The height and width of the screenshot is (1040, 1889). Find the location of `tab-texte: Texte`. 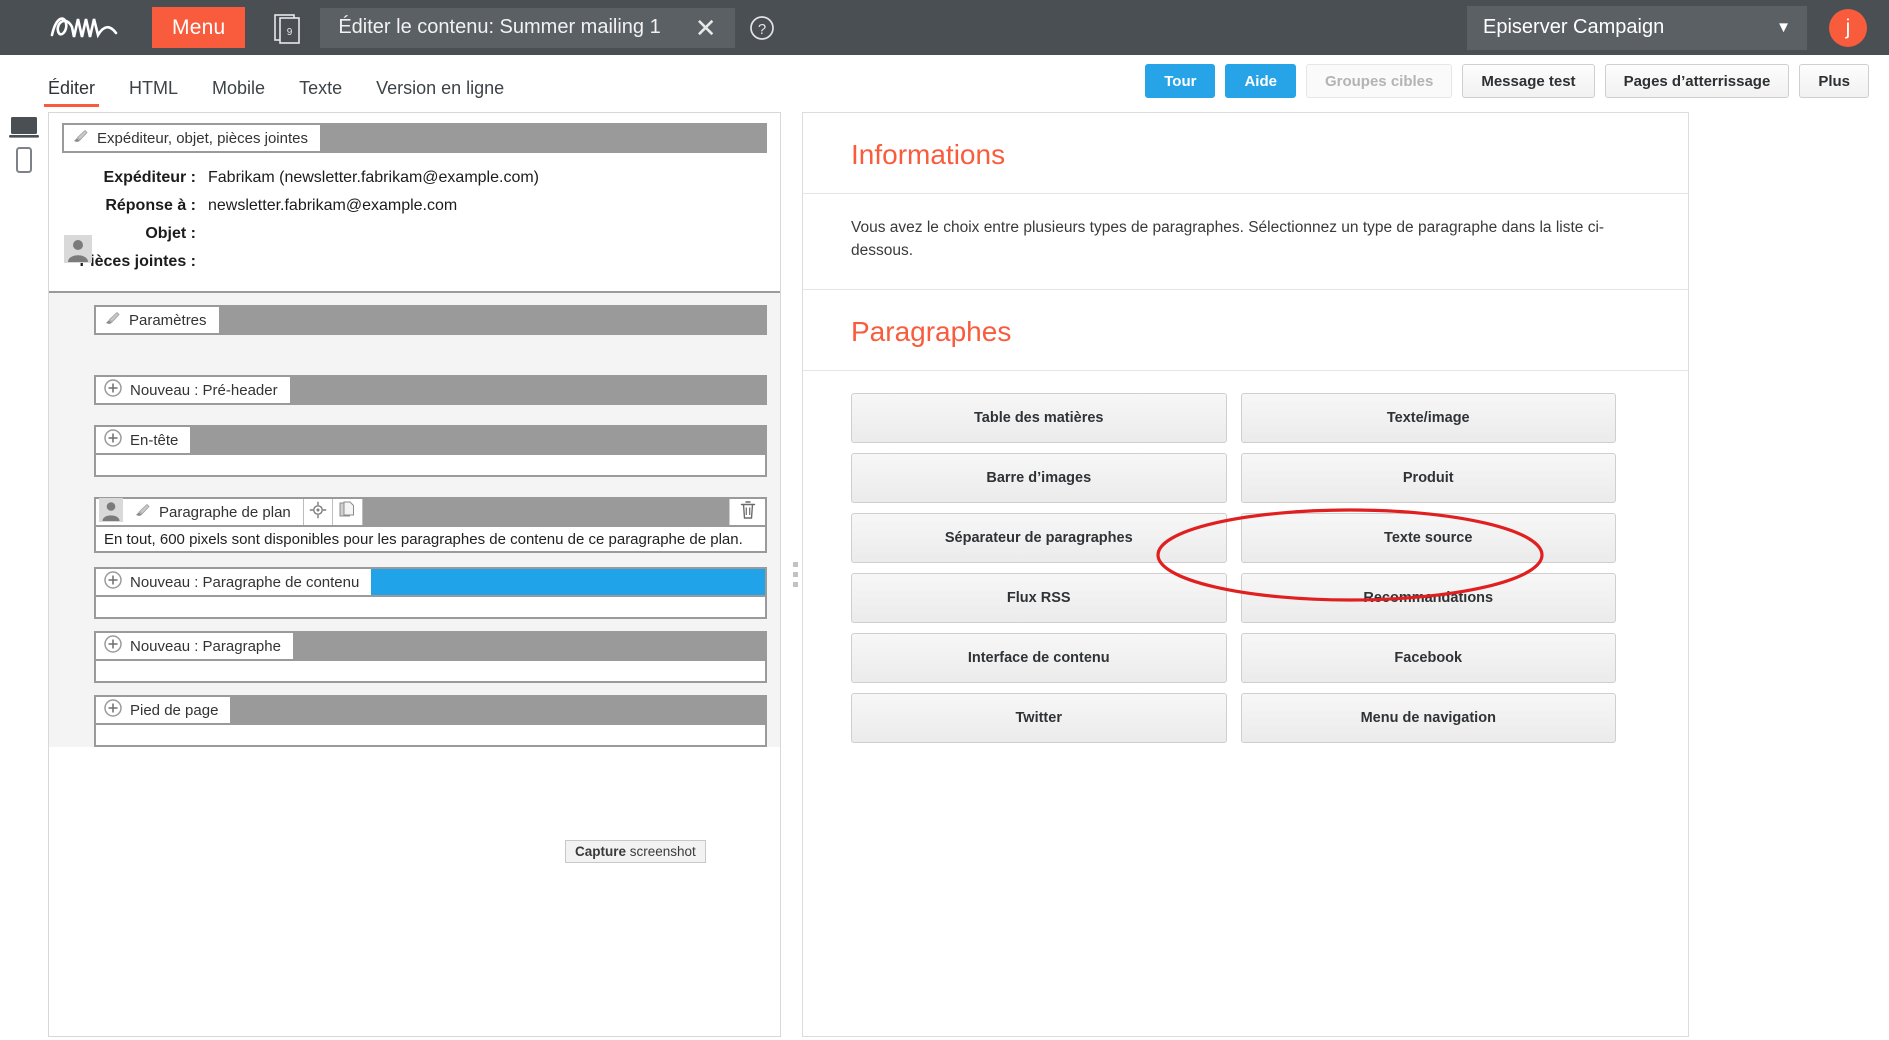

tab-texte: Texte is located at coordinates (320, 92).